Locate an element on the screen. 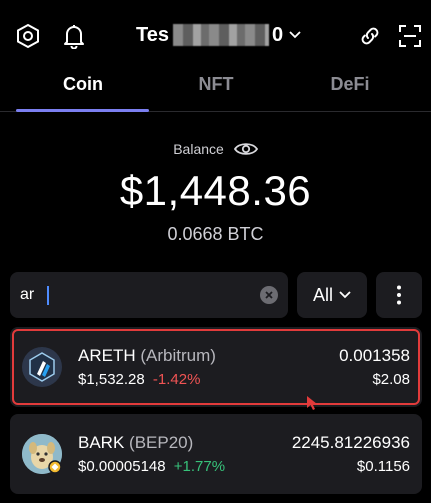  balance-value: $1,448.36 is located at coordinates (215, 190).